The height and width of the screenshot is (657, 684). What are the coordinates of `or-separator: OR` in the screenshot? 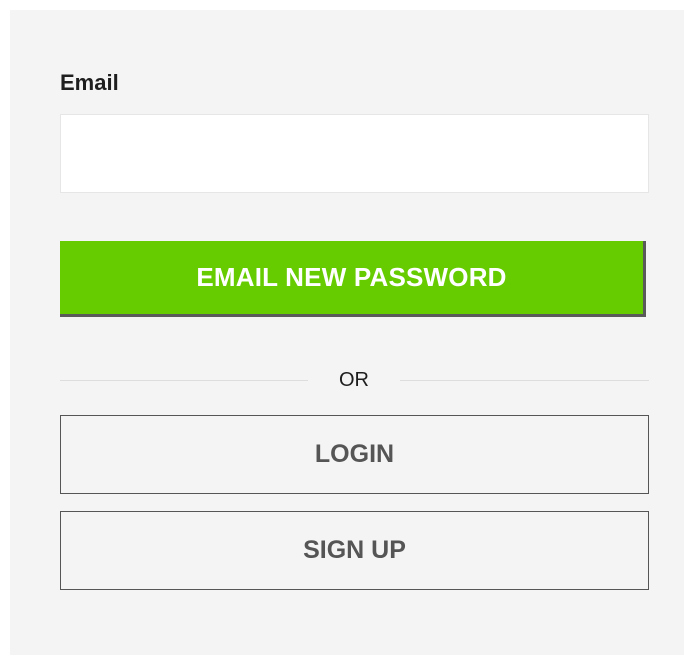 It's located at (354, 380).